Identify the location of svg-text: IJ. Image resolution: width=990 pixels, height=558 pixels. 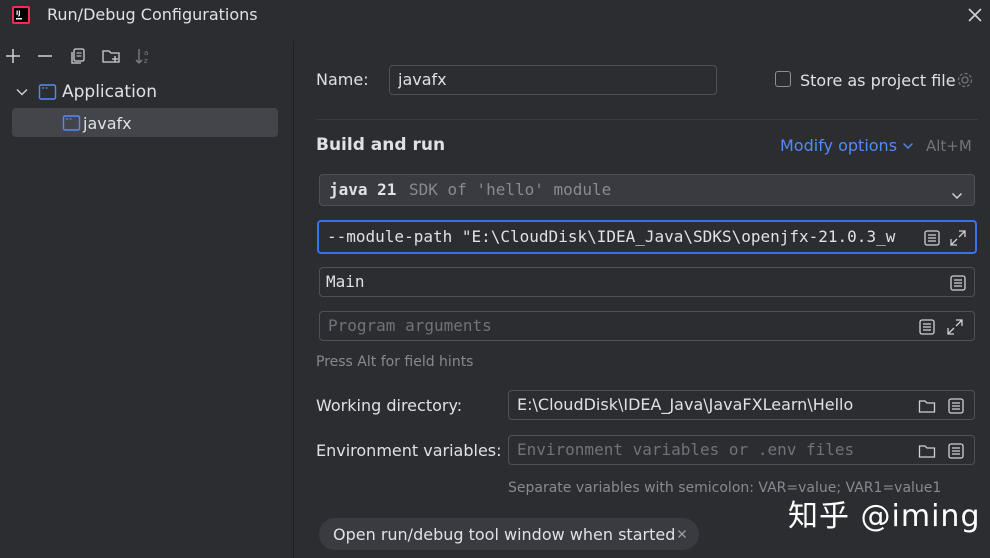
(18, 13).